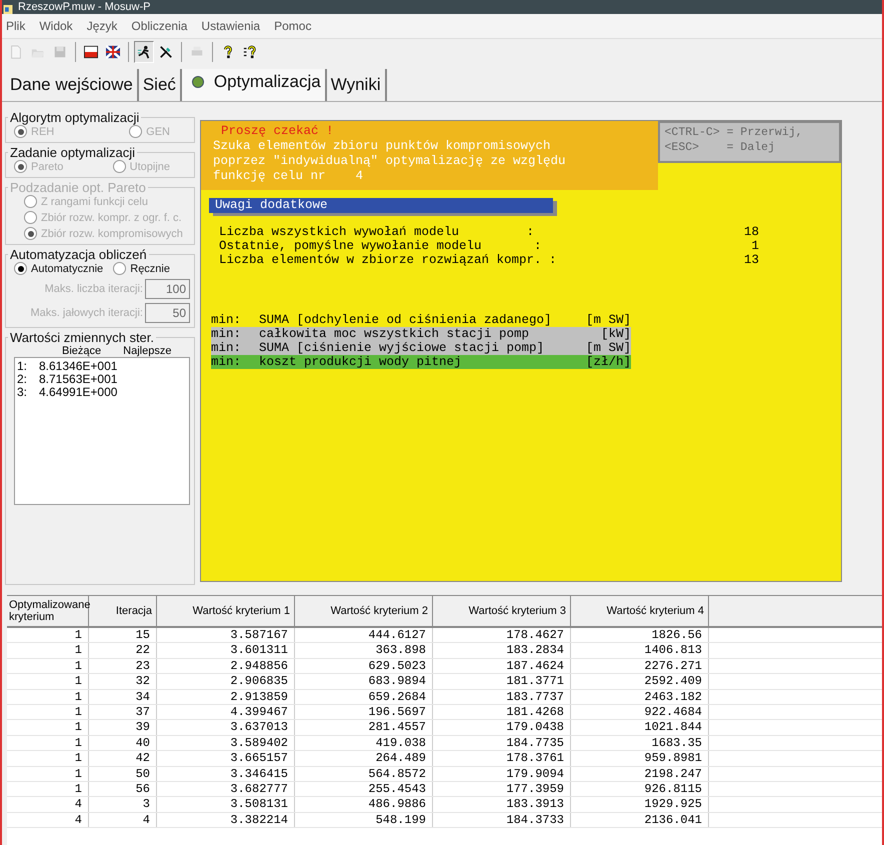  Describe the element at coordinates (22, 366) in the screenshot. I see `list-index: 1:` at that location.